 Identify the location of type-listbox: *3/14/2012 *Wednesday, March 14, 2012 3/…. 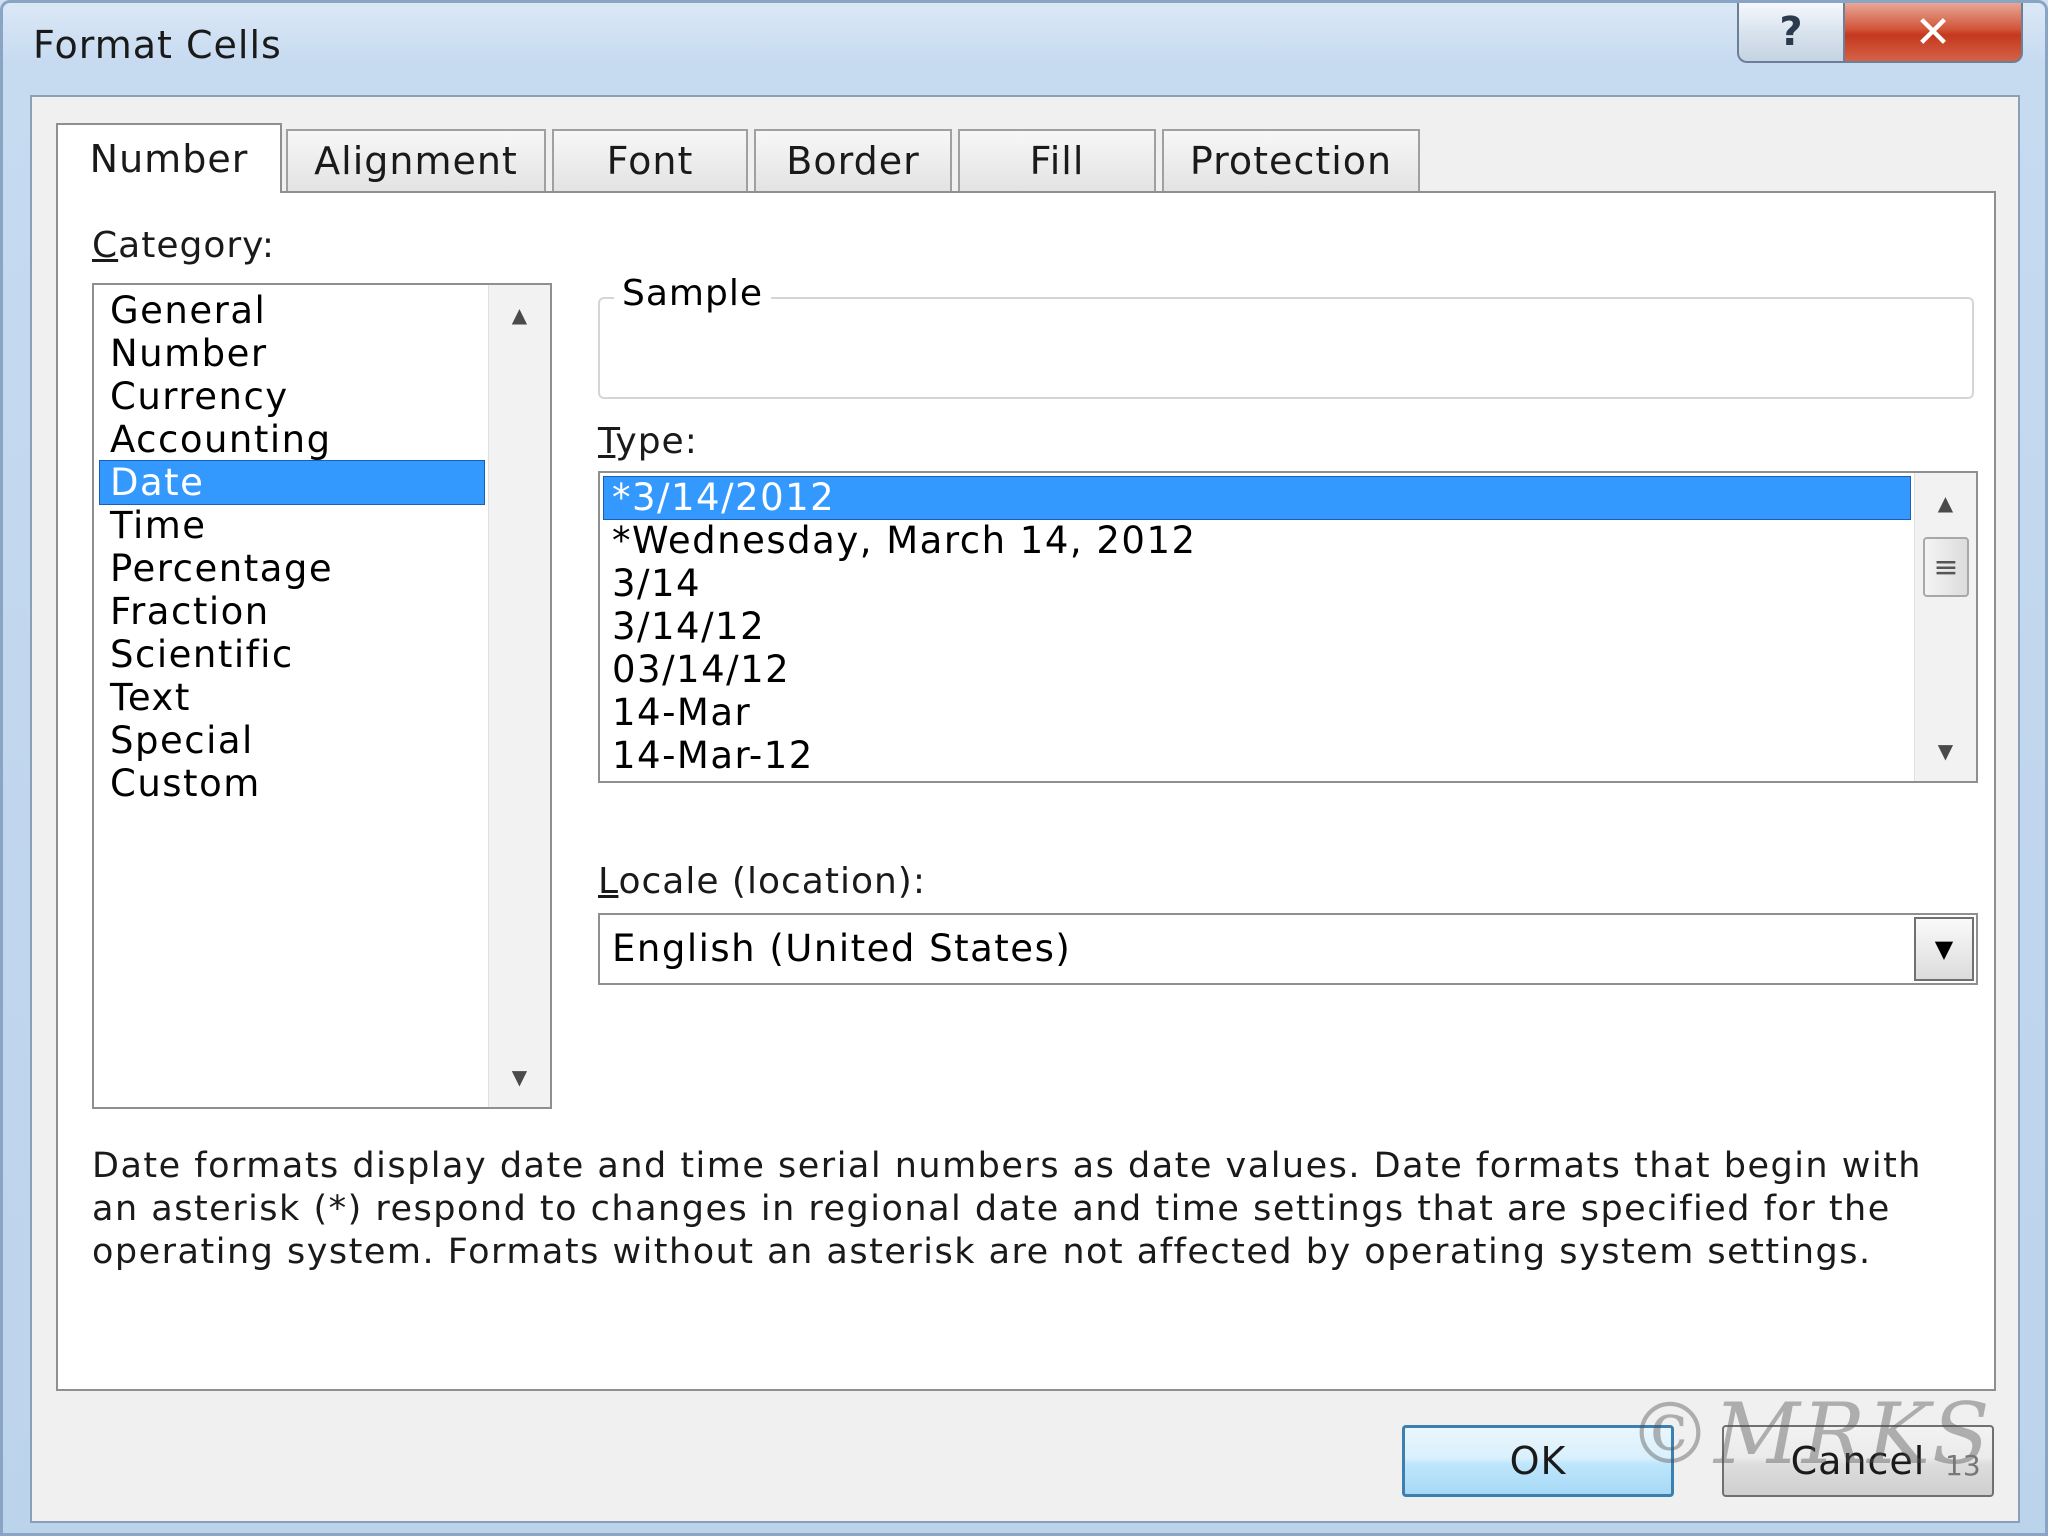
(1288, 627).